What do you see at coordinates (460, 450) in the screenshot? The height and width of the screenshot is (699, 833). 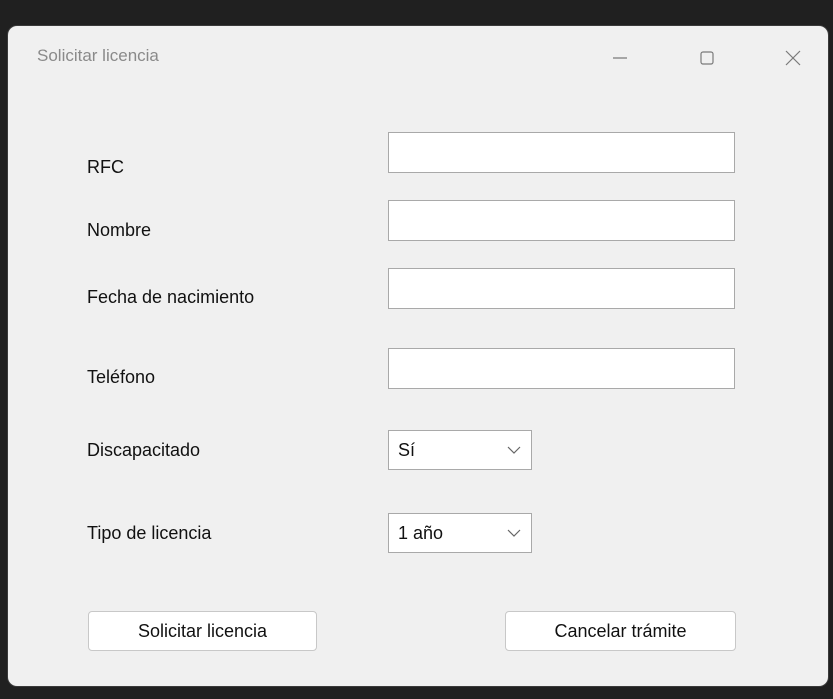 I see `discapacitado-select: Sí` at bounding box center [460, 450].